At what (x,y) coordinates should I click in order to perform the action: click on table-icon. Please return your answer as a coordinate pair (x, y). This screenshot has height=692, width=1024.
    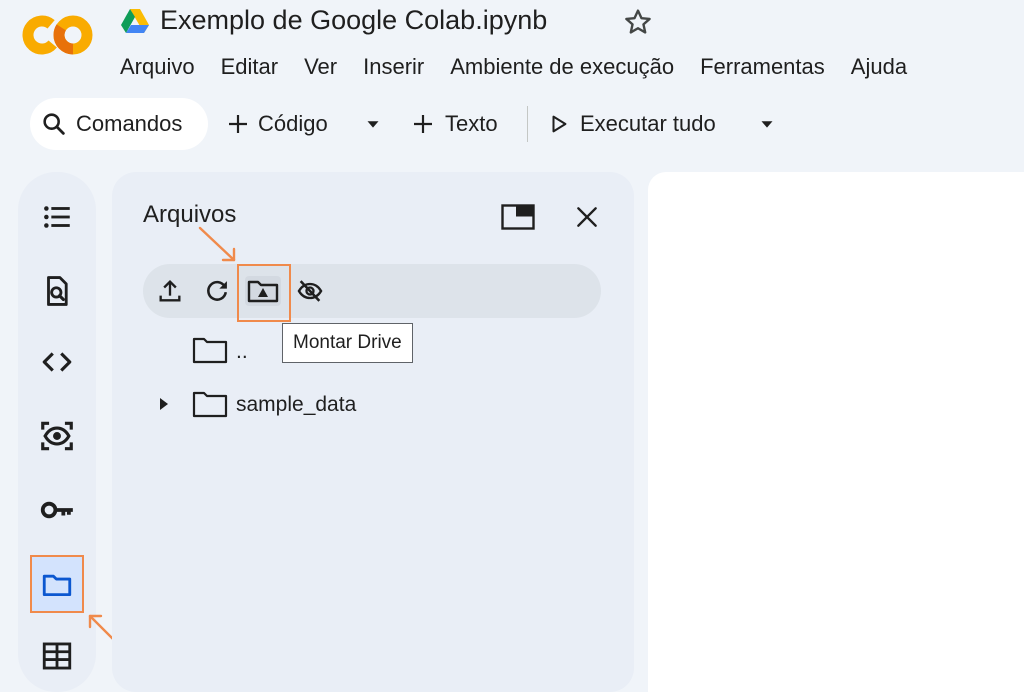
    Looking at the image, I should click on (57, 656).